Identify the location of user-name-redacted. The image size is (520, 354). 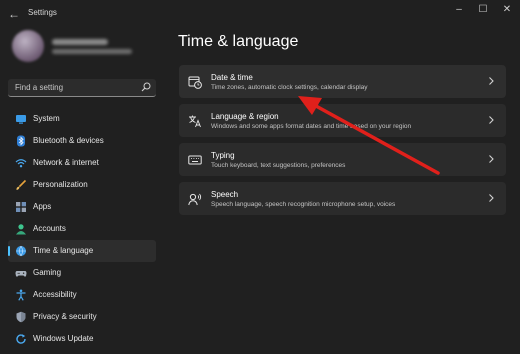
(80, 42).